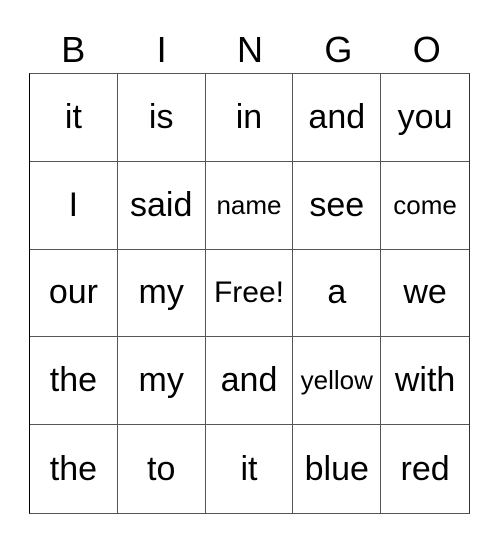  I want to click on bingo-cell: we, so click(425, 294).